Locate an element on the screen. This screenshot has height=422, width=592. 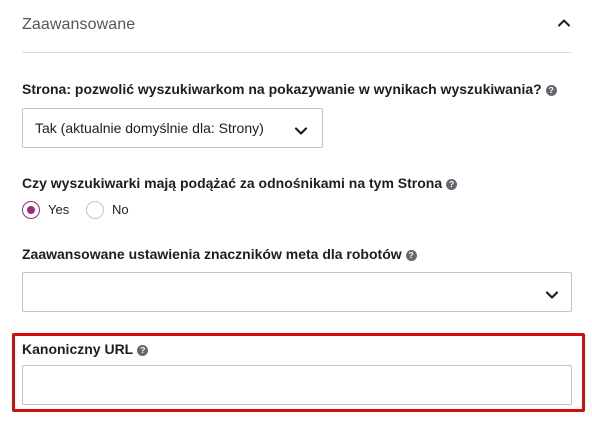
section-title: Zaawansowane is located at coordinates (79, 24).